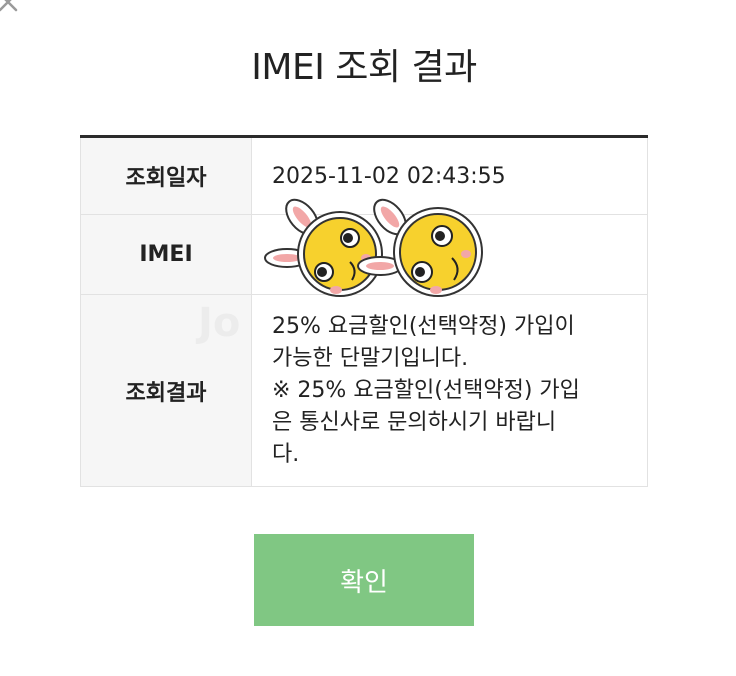 The image size is (736, 676). Describe the element at coordinates (449, 175) in the screenshot. I see `date-value: 2025-11-02 02:43:55` at that location.